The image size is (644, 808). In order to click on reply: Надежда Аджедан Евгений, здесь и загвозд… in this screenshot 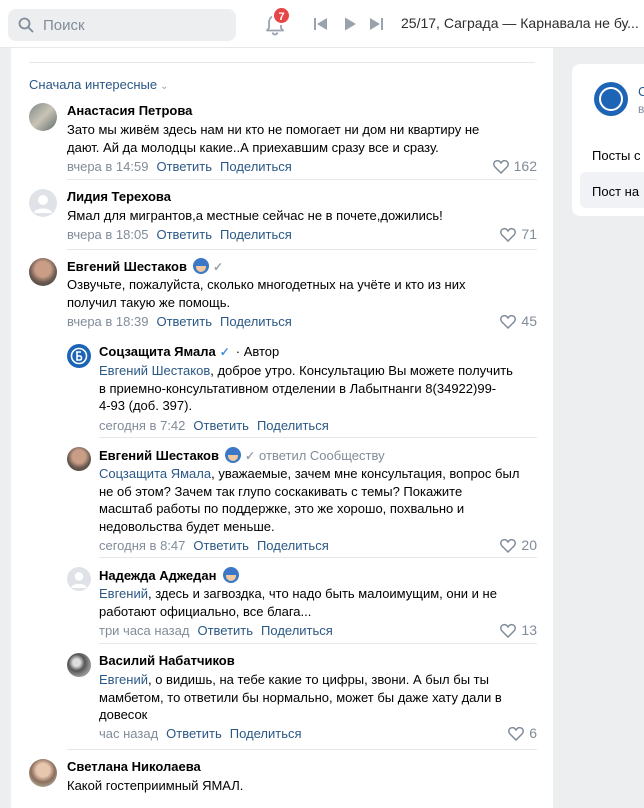, I will do `click(302, 604)`.